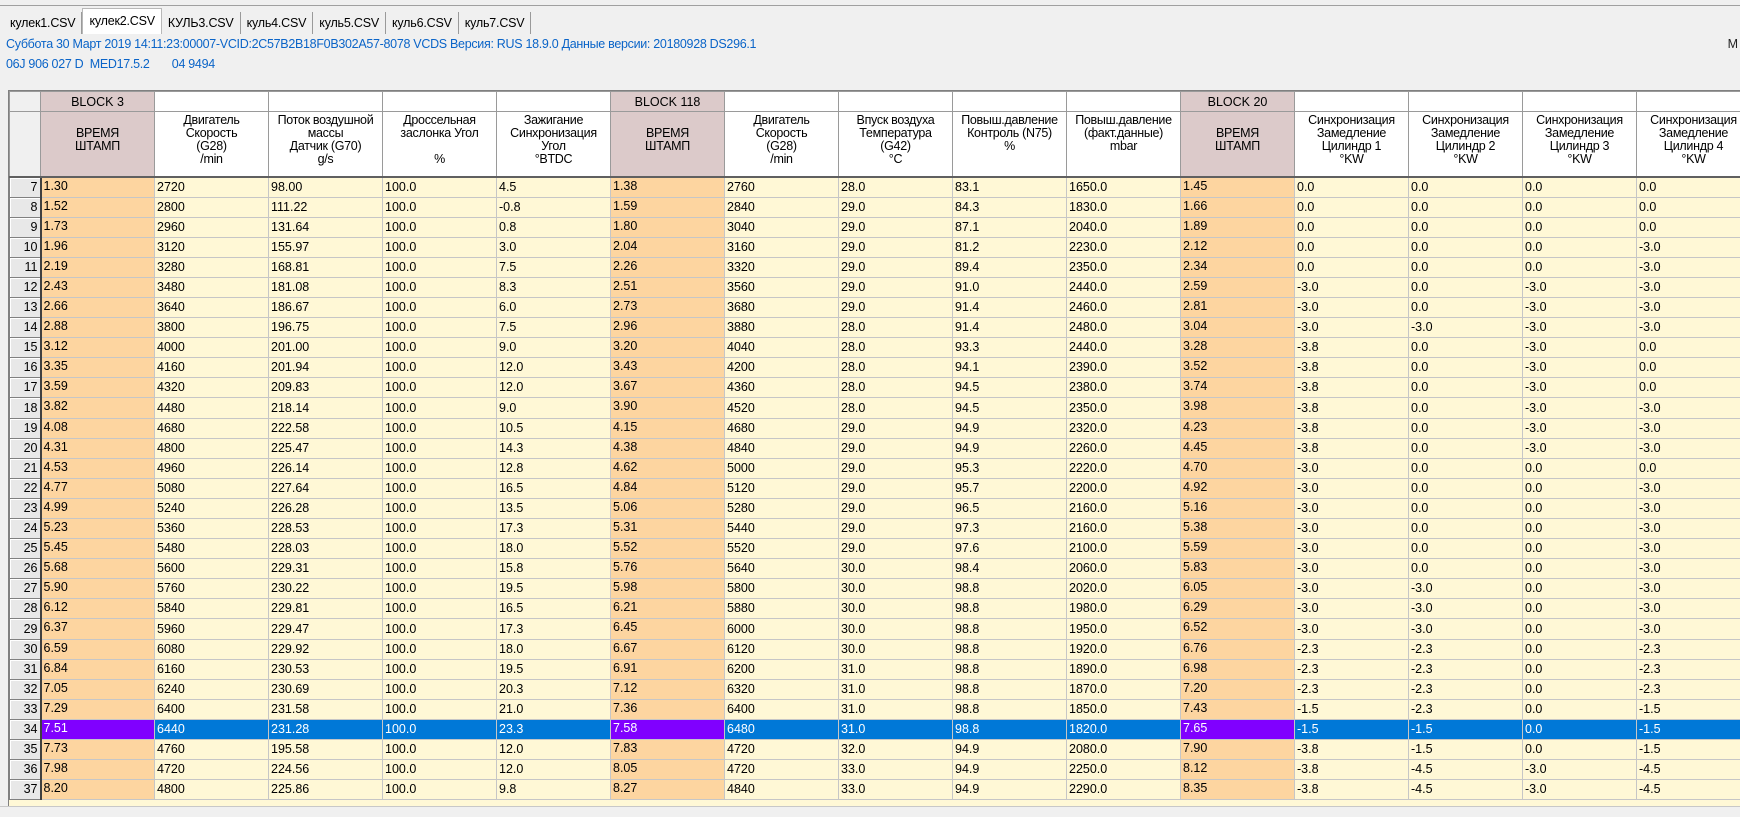  I want to click on timestamp-cell: 4.70, so click(1238, 468).